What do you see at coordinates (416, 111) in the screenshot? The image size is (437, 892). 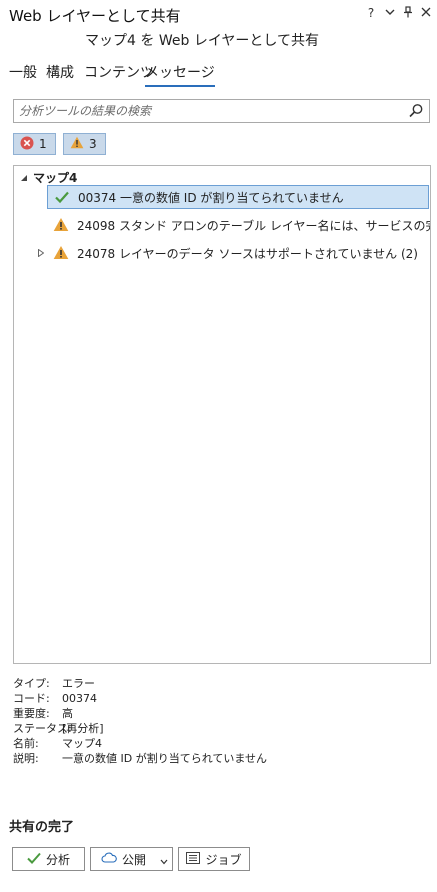 I see `search-icon` at bounding box center [416, 111].